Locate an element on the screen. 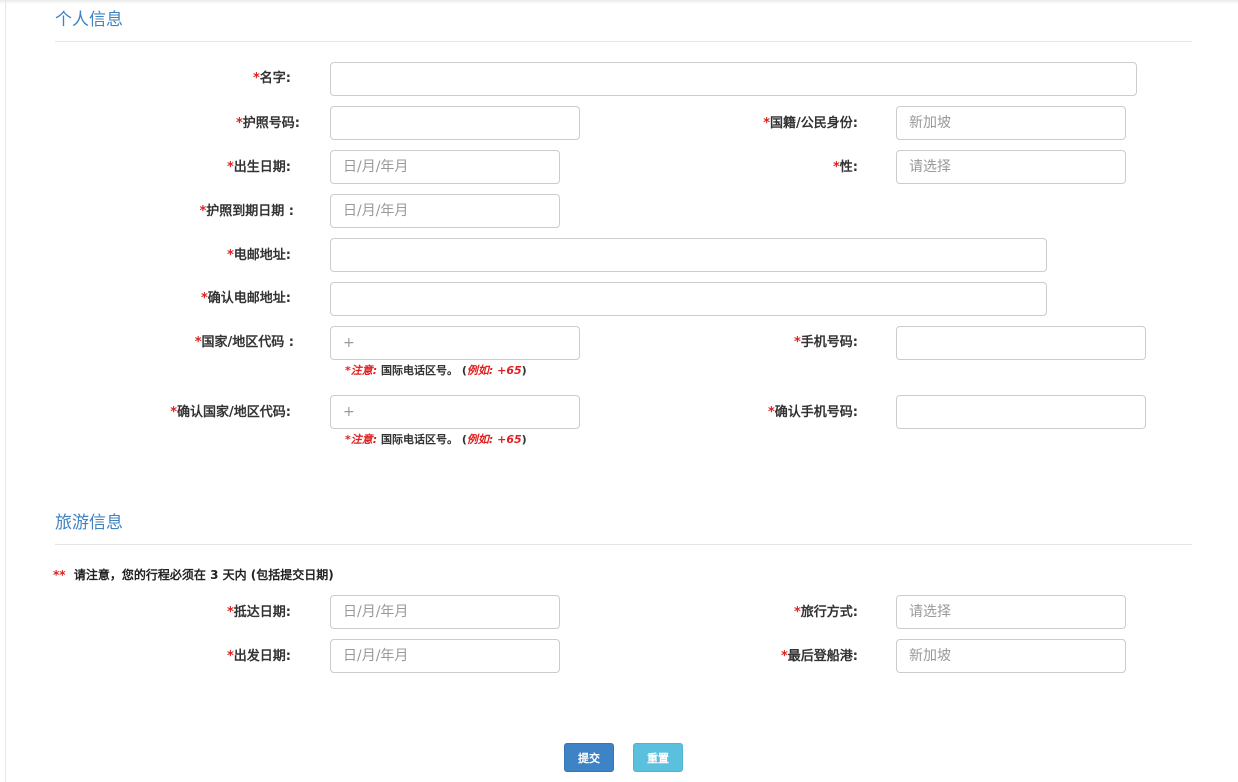 The width and height of the screenshot is (1238, 782). confirm-country-code-input is located at coordinates (455, 412).